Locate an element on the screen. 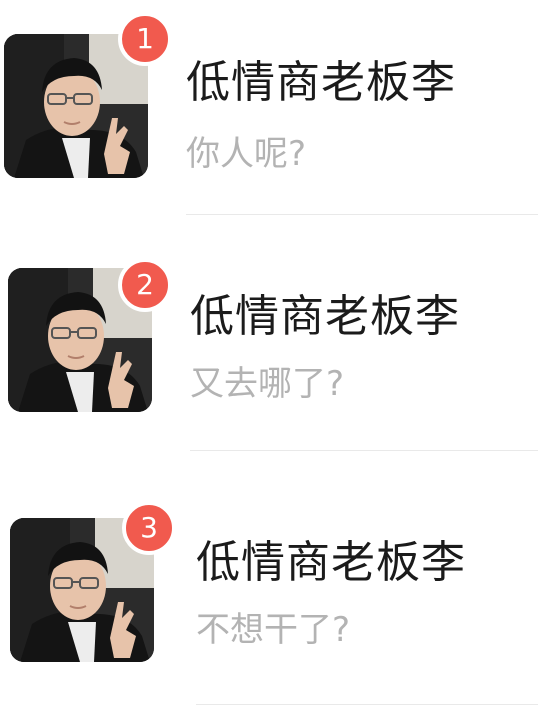 The height and width of the screenshot is (718, 538). last-message: 你人呢? is located at coordinates (246, 154).